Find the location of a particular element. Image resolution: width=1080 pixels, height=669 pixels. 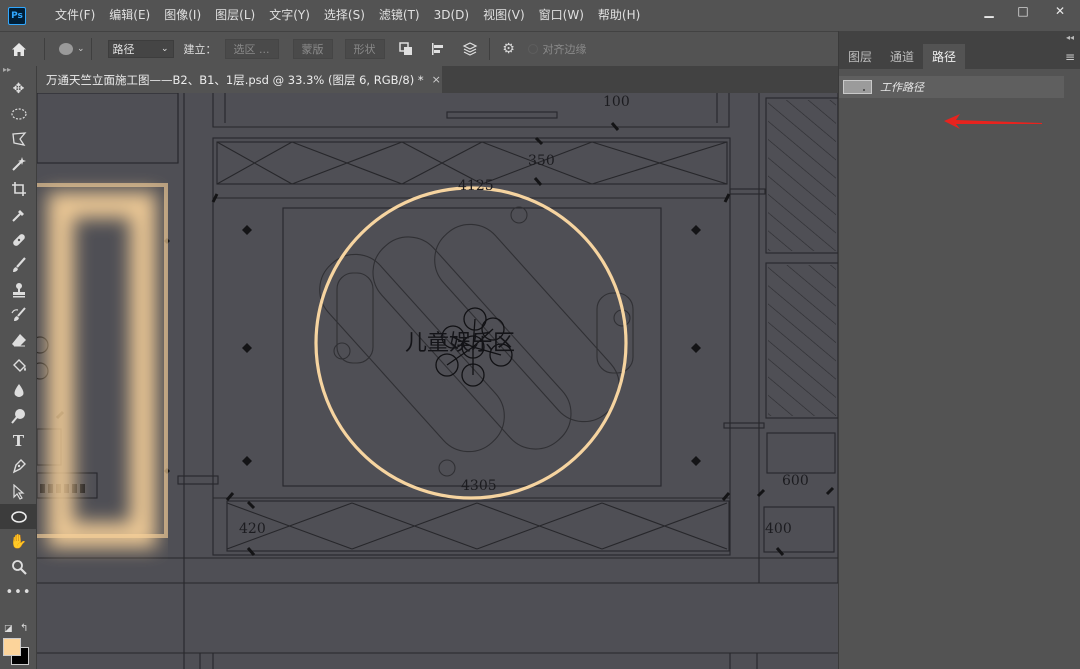

home-icon is located at coordinates (19, 49).